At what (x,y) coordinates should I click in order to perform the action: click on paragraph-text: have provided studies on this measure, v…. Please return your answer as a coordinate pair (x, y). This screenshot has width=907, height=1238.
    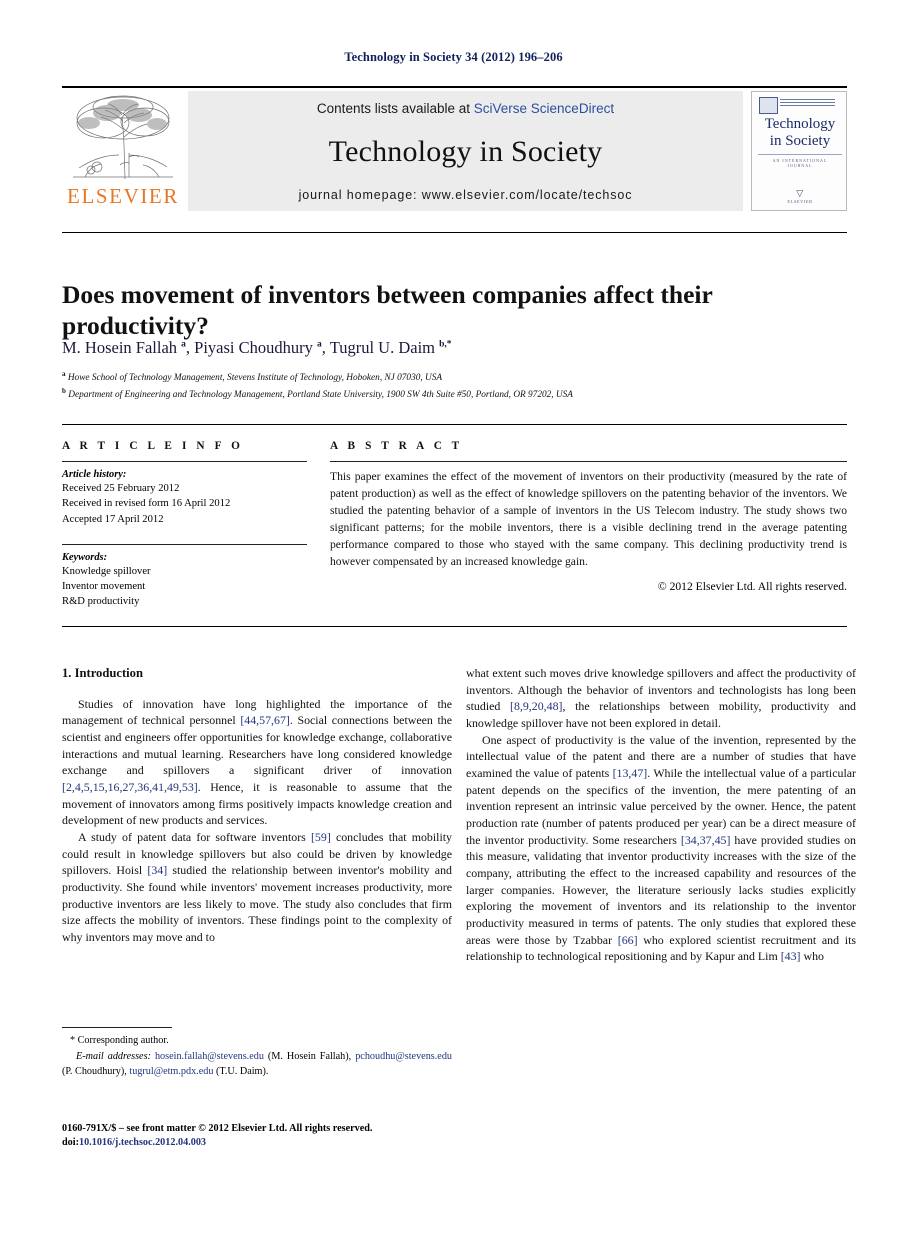
    Looking at the image, I should click on (661, 889).